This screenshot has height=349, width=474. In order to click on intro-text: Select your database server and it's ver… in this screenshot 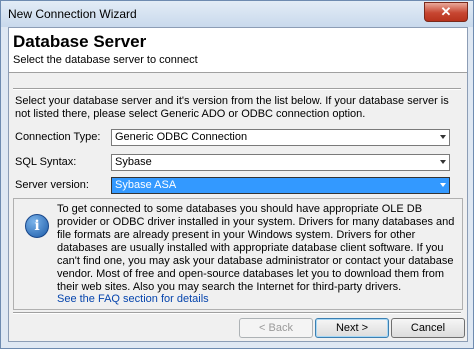, I will do `click(232, 107)`.